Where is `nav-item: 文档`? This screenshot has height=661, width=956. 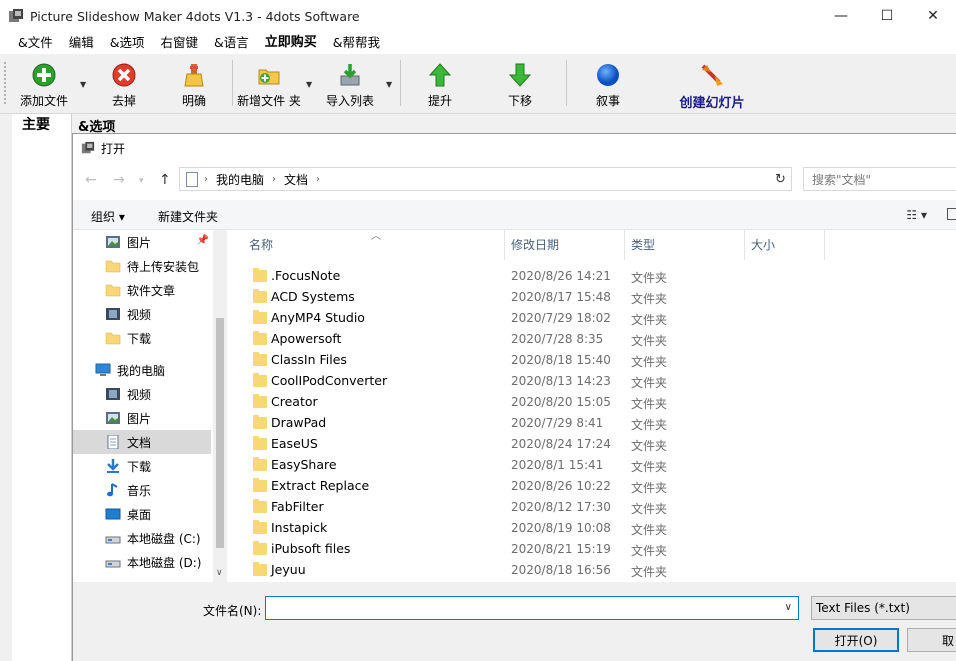 nav-item: 文档 is located at coordinates (142, 442).